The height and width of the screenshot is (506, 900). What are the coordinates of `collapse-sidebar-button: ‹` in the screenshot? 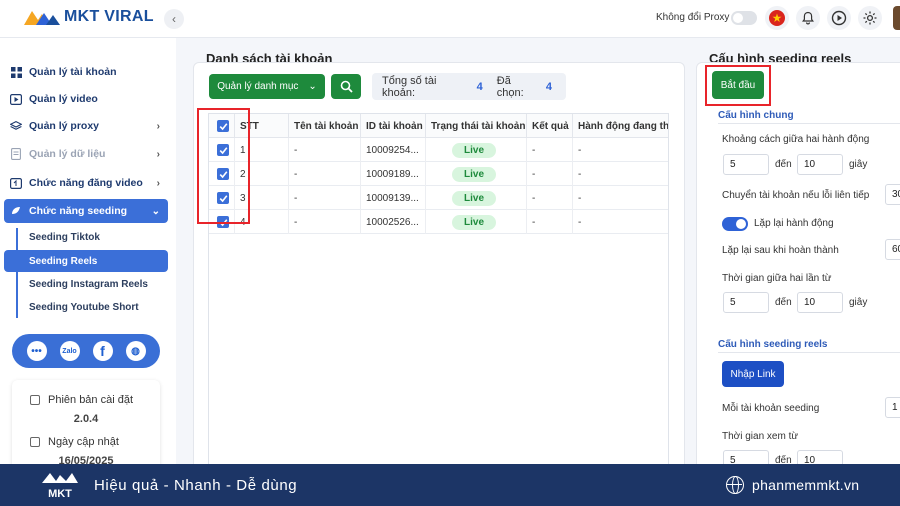 It's located at (174, 19).